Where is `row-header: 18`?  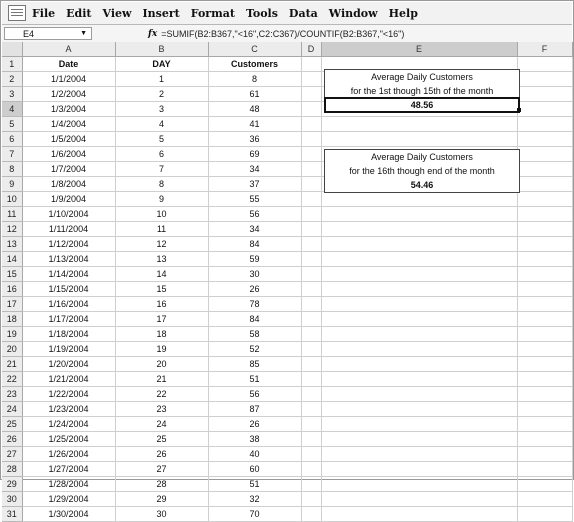 row-header: 18 is located at coordinates (12, 319).